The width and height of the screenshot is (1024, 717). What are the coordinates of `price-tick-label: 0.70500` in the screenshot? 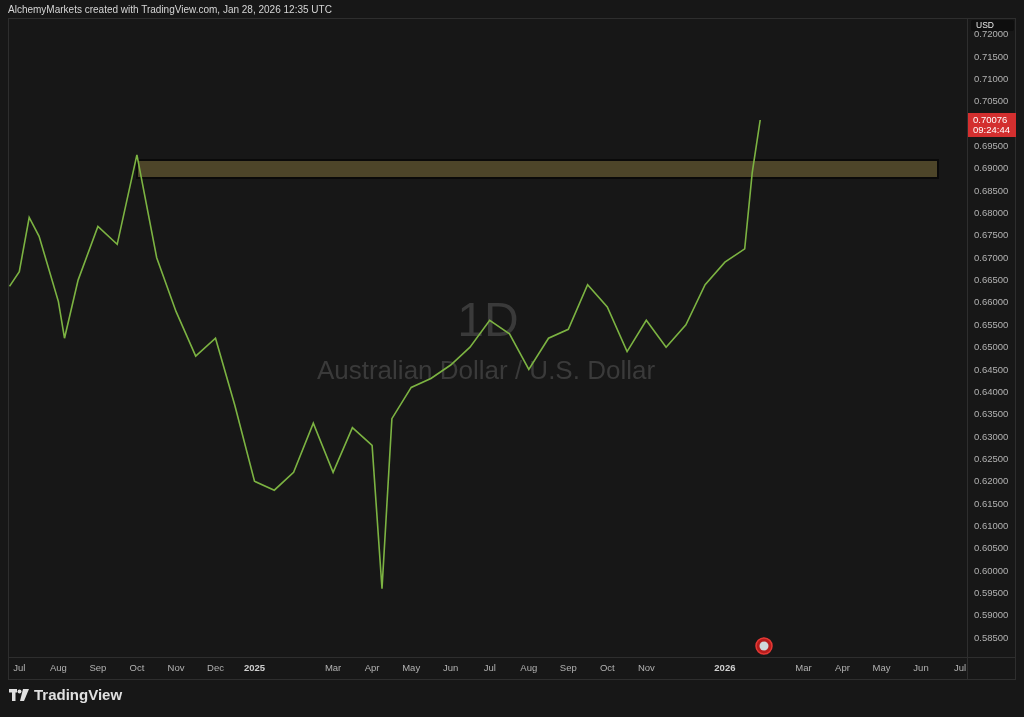 It's located at (991, 101).